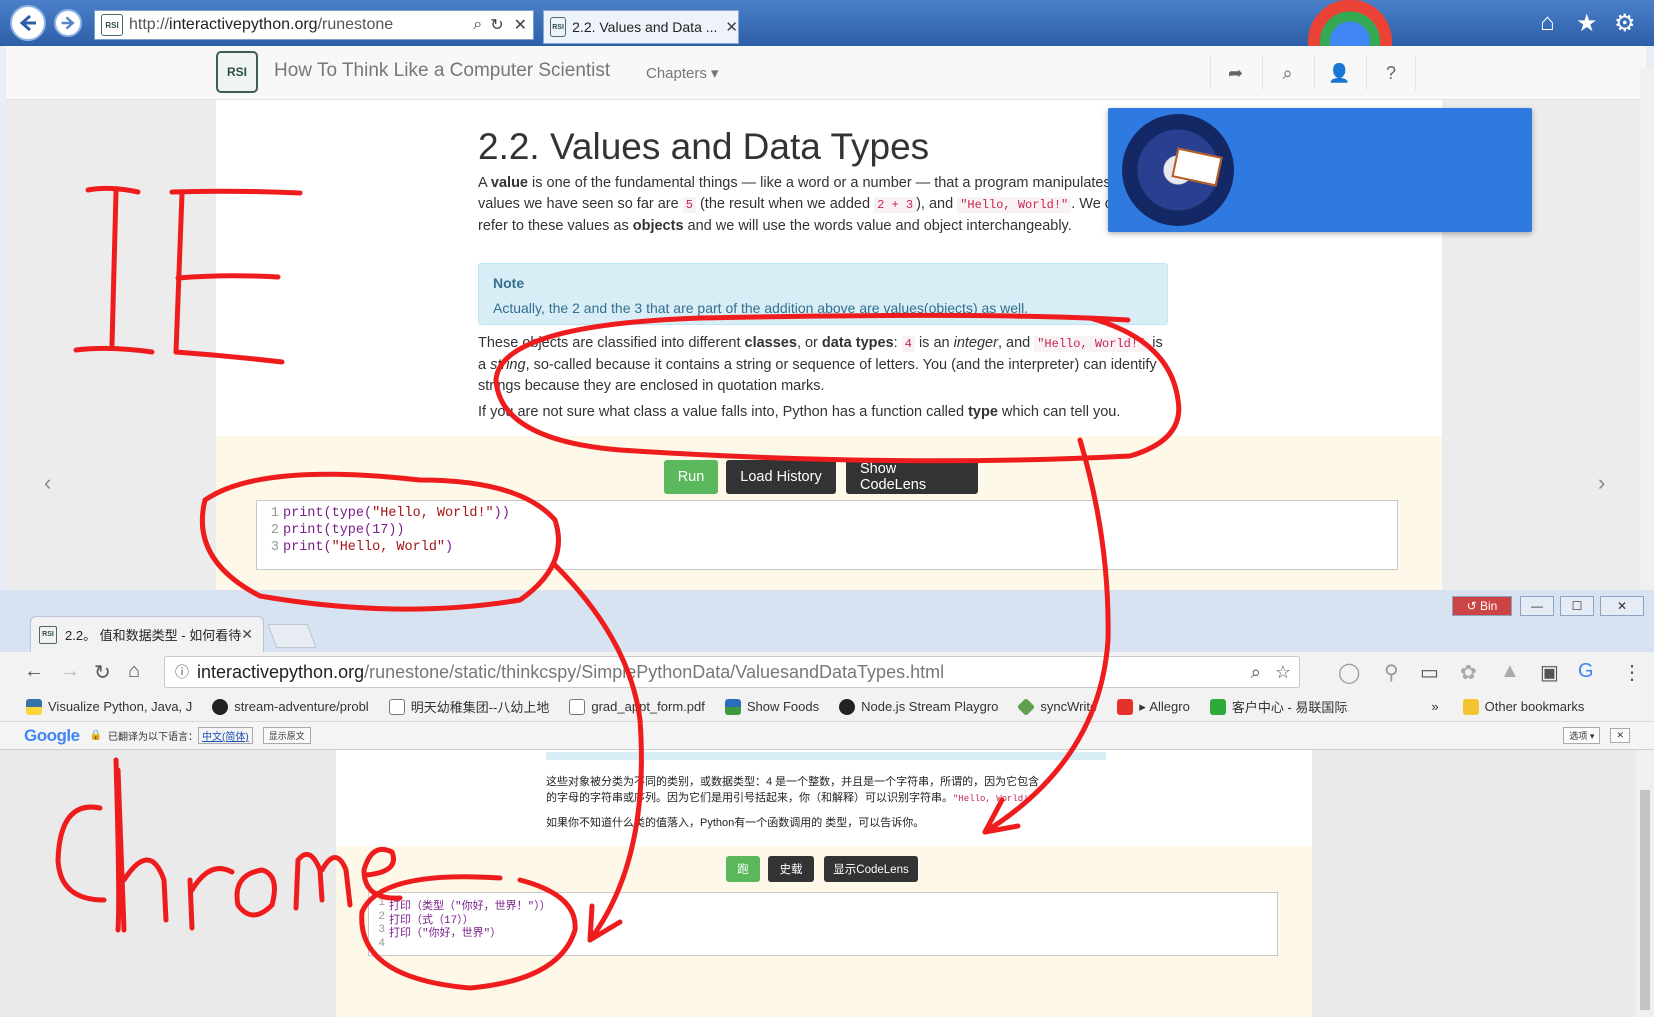 Image resolution: width=1654 pixels, height=1017 pixels. Describe the element at coordinates (1046, 636) in the screenshot. I see `arrow-paragraph` at that location.